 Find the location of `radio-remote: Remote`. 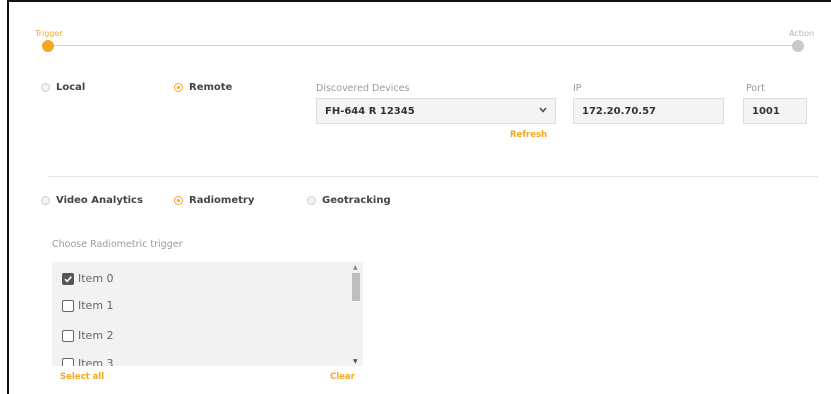

radio-remote: Remote is located at coordinates (203, 87).